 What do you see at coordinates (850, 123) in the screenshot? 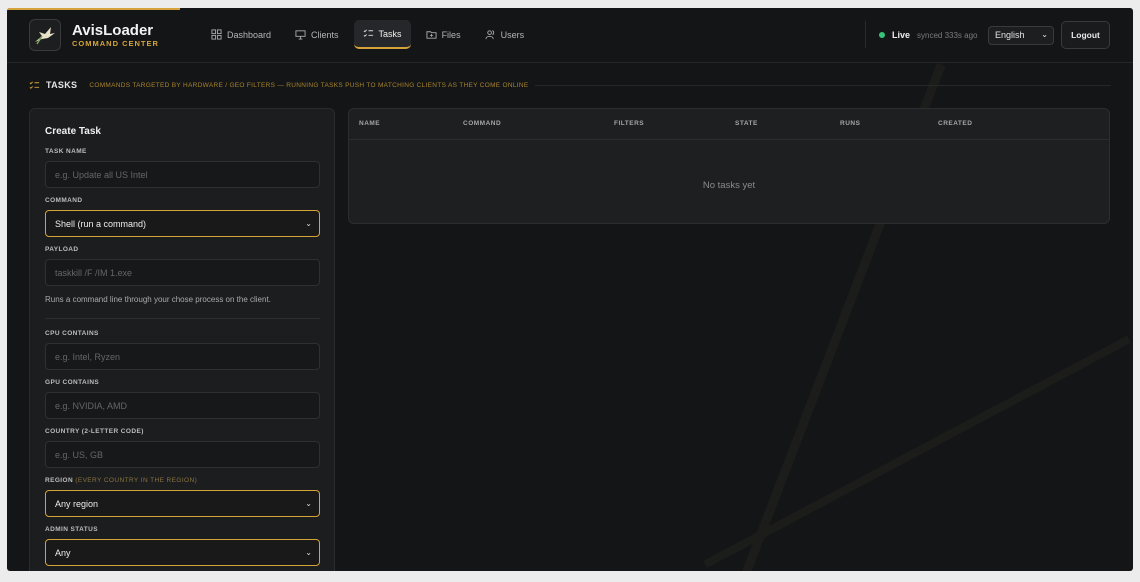
I see `column-header-runs: RUNS` at bounding box center [850, 123].